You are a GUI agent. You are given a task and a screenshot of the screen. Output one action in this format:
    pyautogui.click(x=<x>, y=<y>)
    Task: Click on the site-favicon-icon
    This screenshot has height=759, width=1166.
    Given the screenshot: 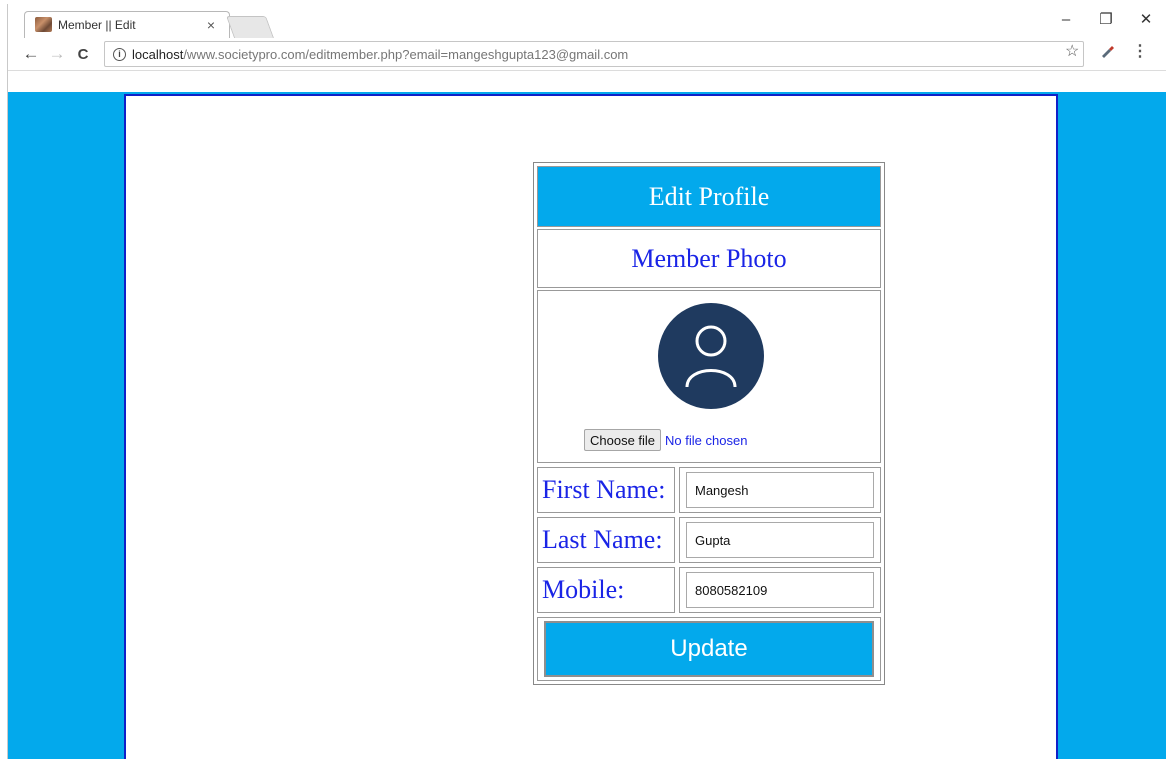 What is the action you would take?
    pyautogui.click(x=43, y=24)
    